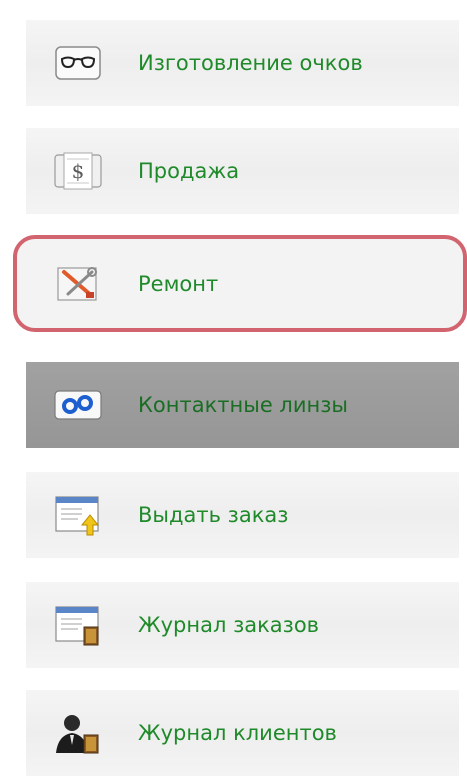  Describe the element at coordinates (242, 171) in the screenshot. I see `menu-item-sale: $ Продажа` at that location.